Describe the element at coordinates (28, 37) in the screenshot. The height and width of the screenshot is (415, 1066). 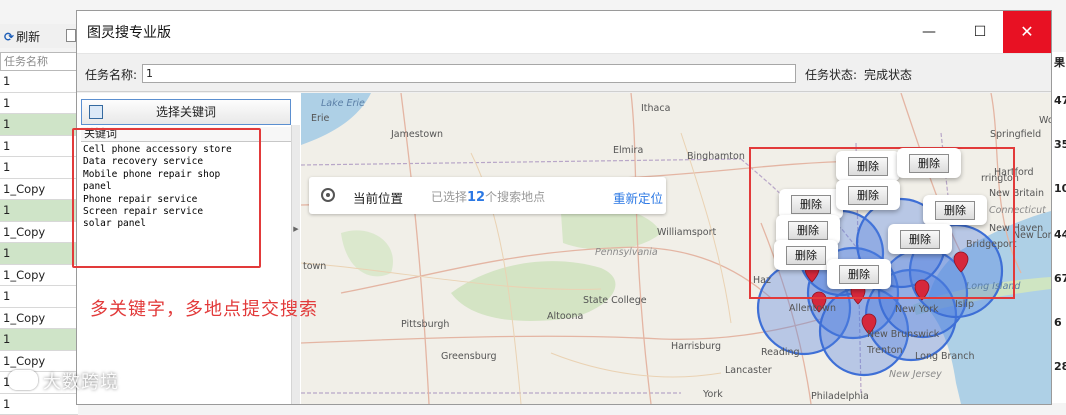
I see `refresh-label: 刷新` at that location.